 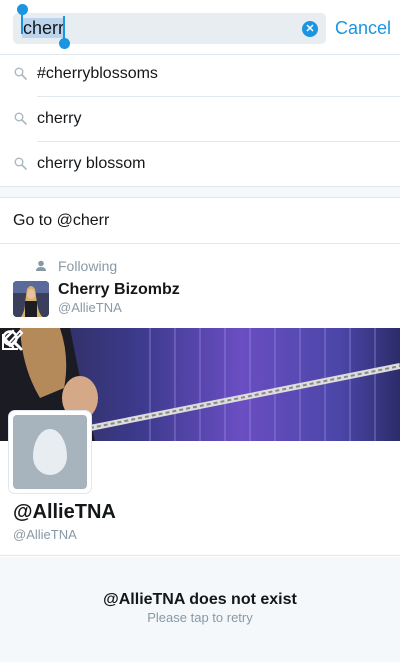 I want to click on default-avatar, so click(x=50, y=452).